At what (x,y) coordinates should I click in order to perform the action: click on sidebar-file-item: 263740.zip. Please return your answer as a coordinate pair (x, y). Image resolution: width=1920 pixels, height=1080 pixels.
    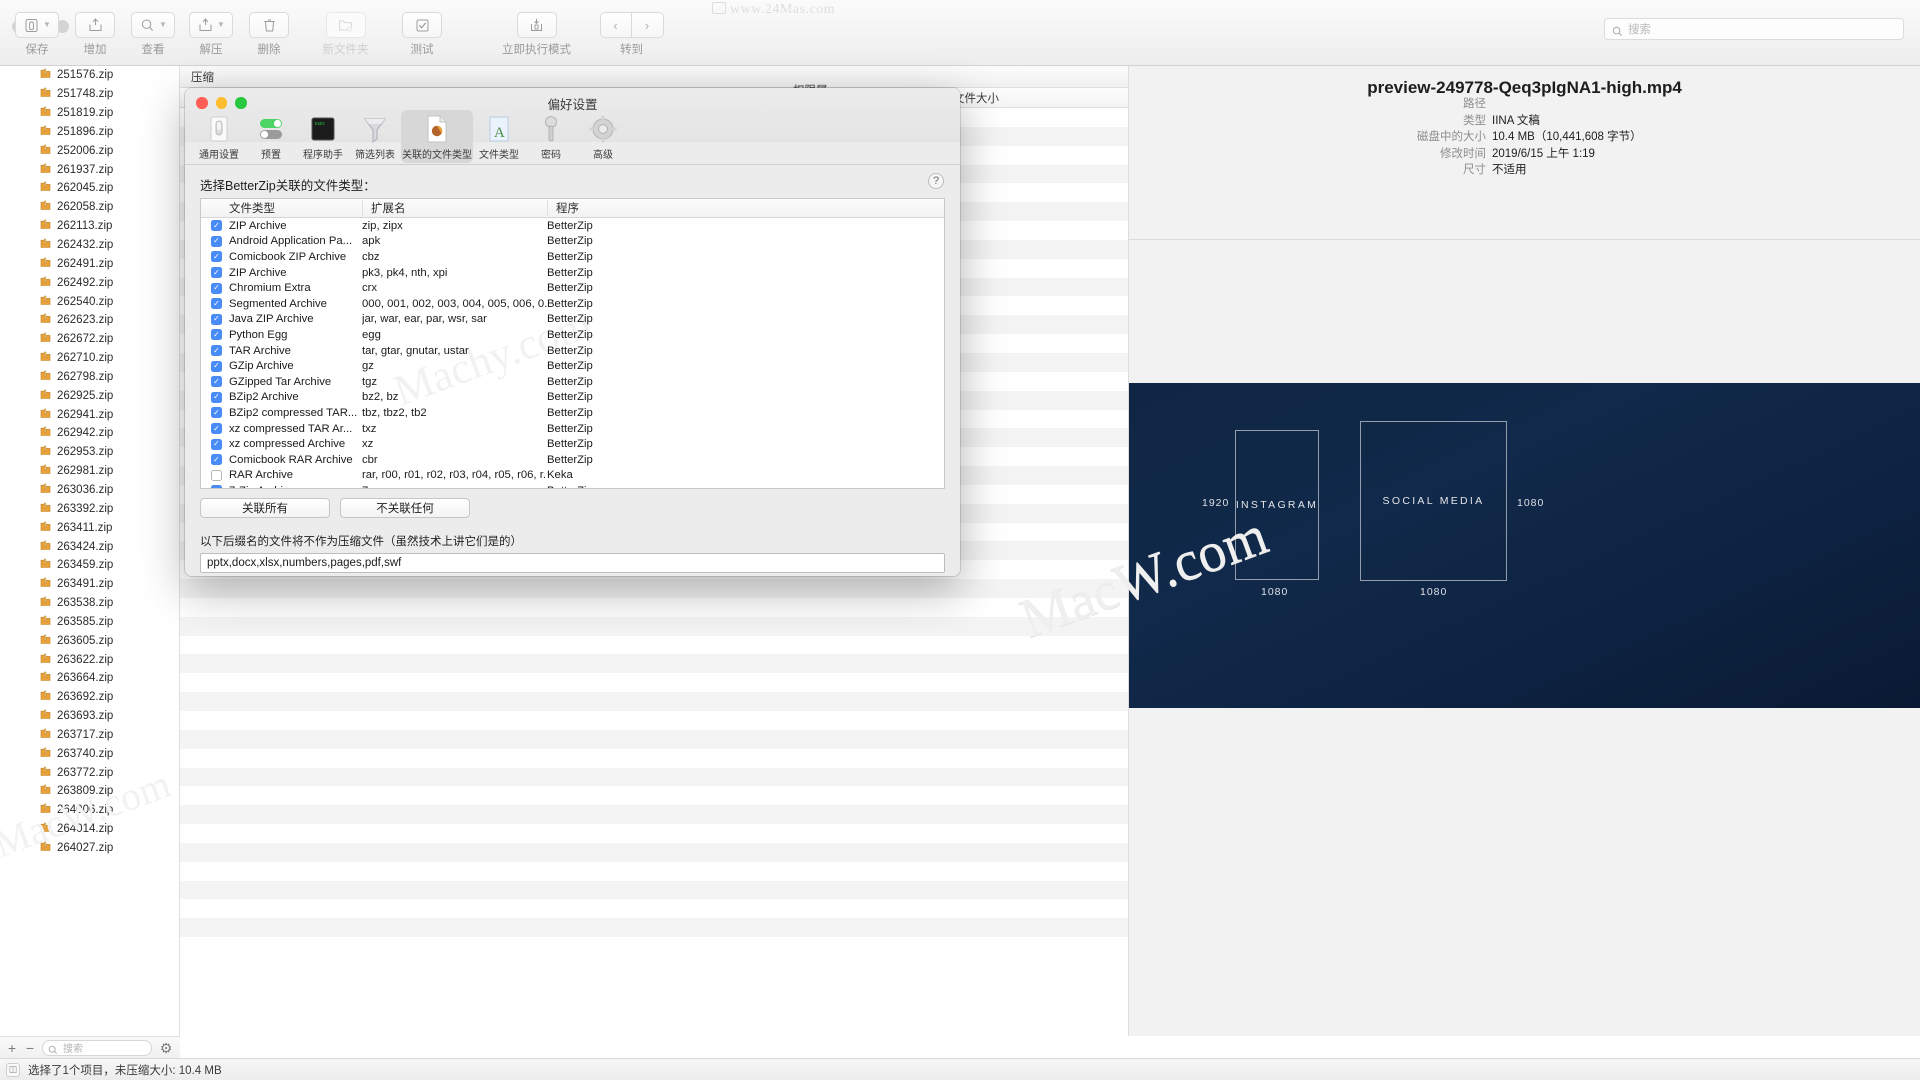
    Looking at the image, I should click on (89, 753).